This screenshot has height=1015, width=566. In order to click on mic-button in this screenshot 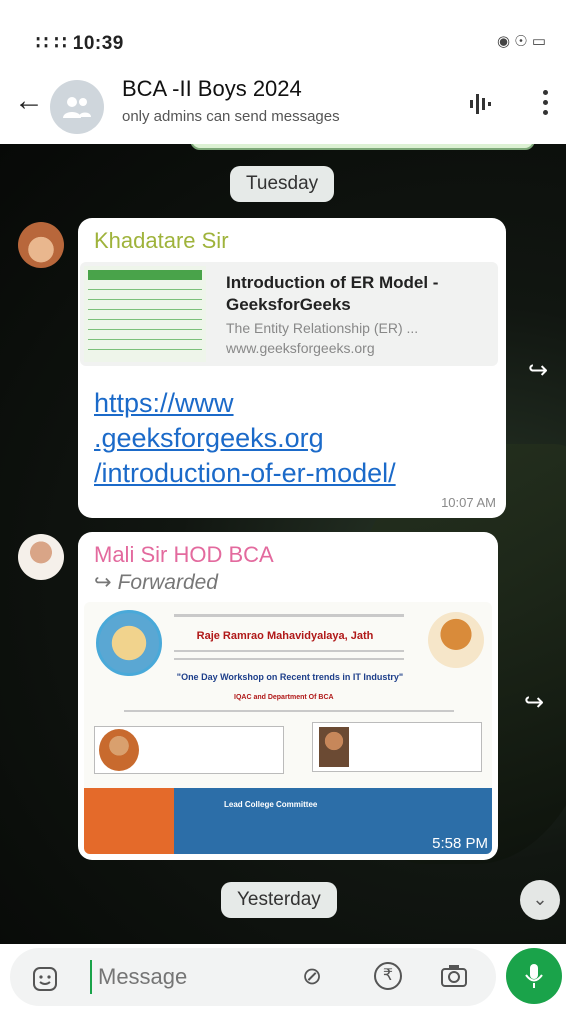, I will do `click(534, 976)`.